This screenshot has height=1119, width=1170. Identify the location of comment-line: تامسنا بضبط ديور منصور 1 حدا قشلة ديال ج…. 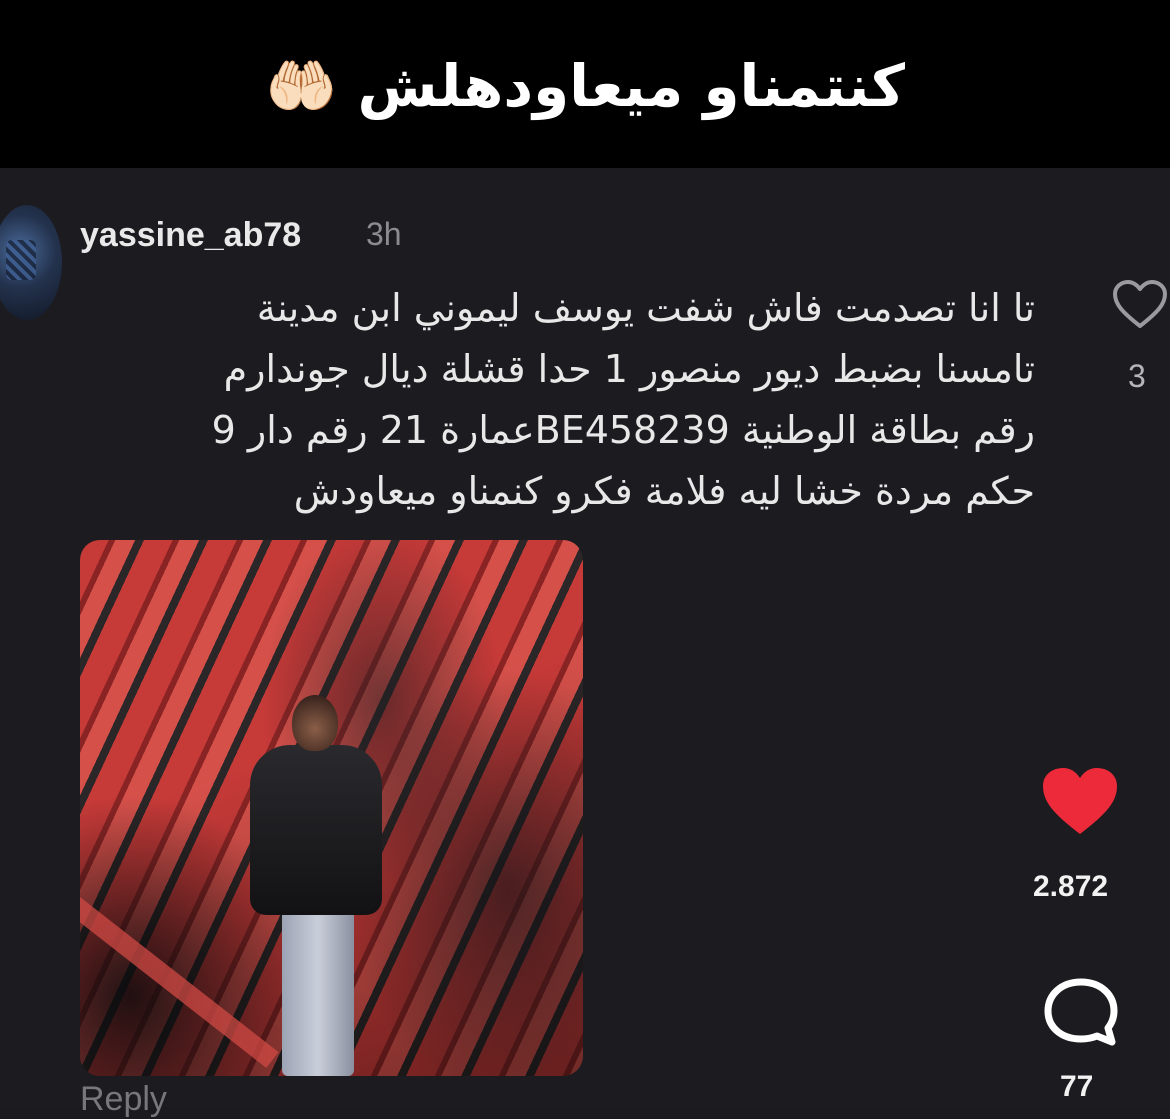
(629, 369).